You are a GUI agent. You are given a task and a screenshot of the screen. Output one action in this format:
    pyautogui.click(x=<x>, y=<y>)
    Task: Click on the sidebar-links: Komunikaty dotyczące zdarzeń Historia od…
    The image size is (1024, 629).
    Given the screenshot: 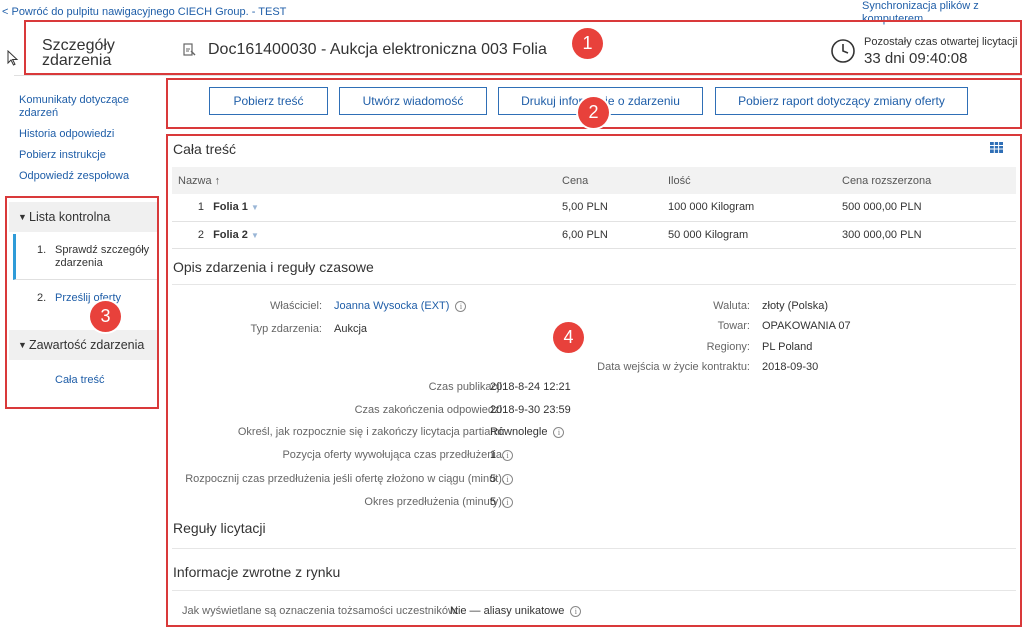 What is the action you would take?
    pyautogui.click(x=89, y=142)
    